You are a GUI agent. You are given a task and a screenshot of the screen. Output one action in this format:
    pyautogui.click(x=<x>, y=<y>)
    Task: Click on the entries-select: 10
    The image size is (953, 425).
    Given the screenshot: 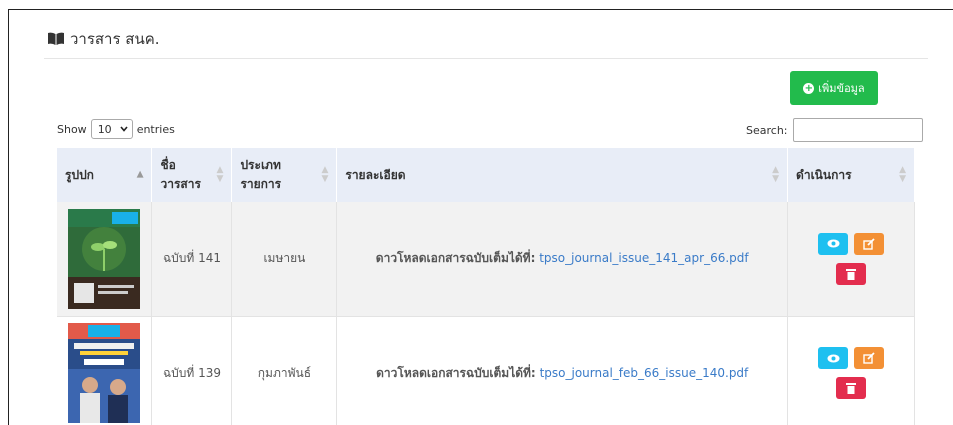 What is the action you would take?
    pyautogui.click(x=111, y=129)
    